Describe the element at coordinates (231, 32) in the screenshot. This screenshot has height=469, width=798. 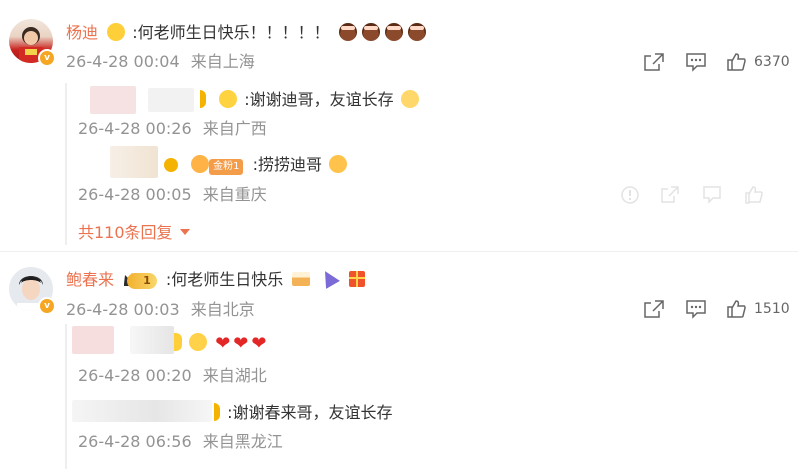
I see `comment-text: :何老师生日快乐！！！！！` at that location.